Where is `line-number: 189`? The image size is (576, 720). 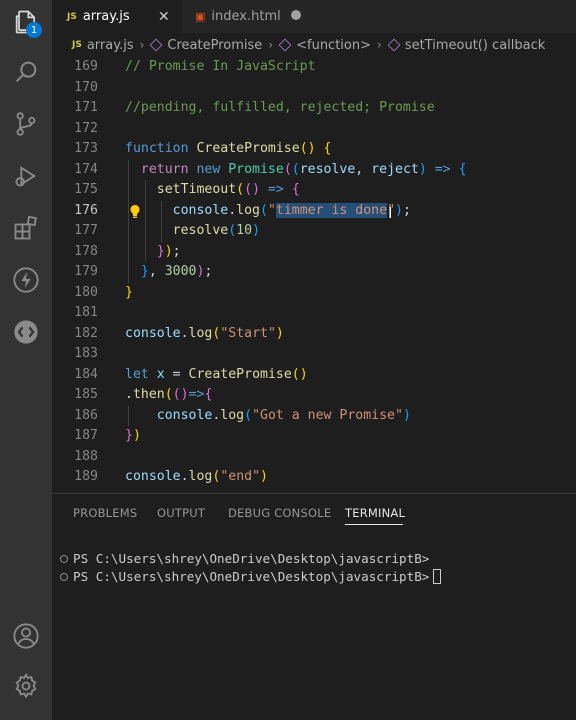
line-number: 189 is located at coordinates (86, 476).